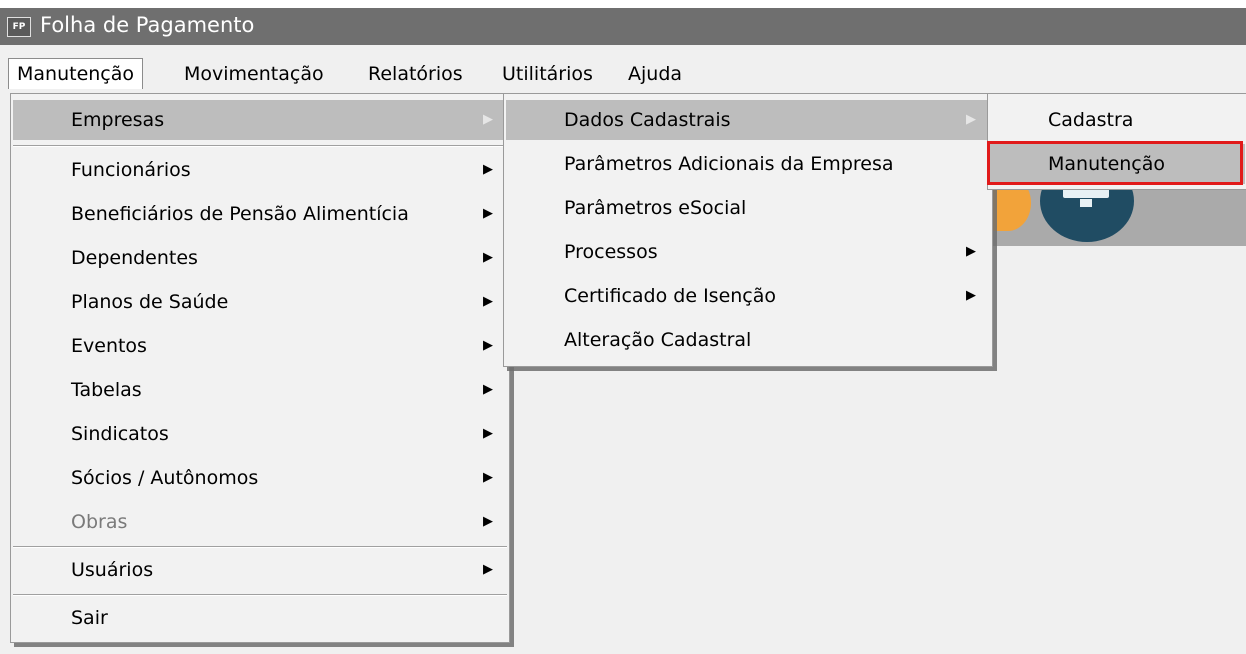 The width and height of the screenshot is (1246, 654). I want to click on menu-ajuda: Ajuda, so click(655, 74).